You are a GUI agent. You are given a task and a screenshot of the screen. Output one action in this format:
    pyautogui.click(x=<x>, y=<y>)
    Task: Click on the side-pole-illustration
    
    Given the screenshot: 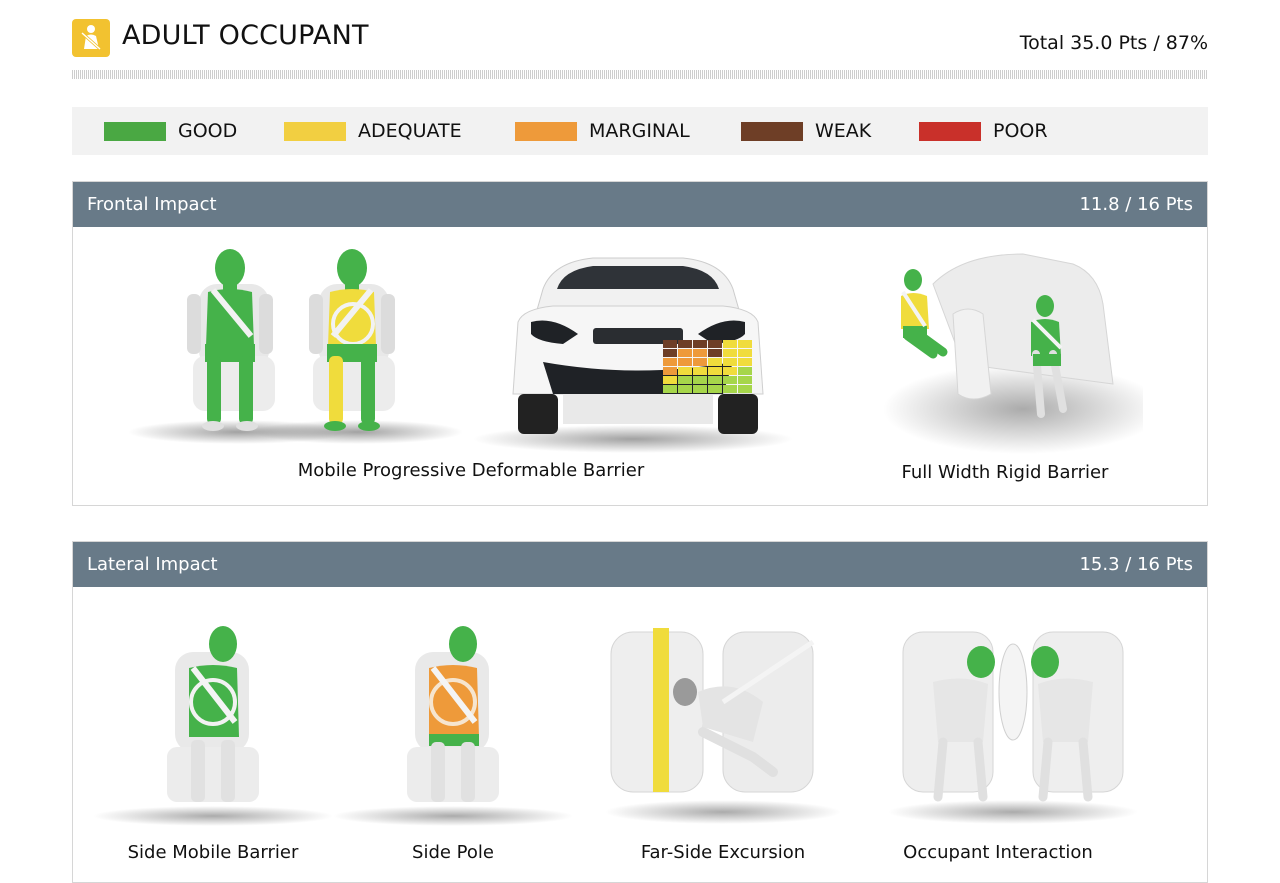 What is the action you would take?
    pyautogui.click(x=453, y=726)
    